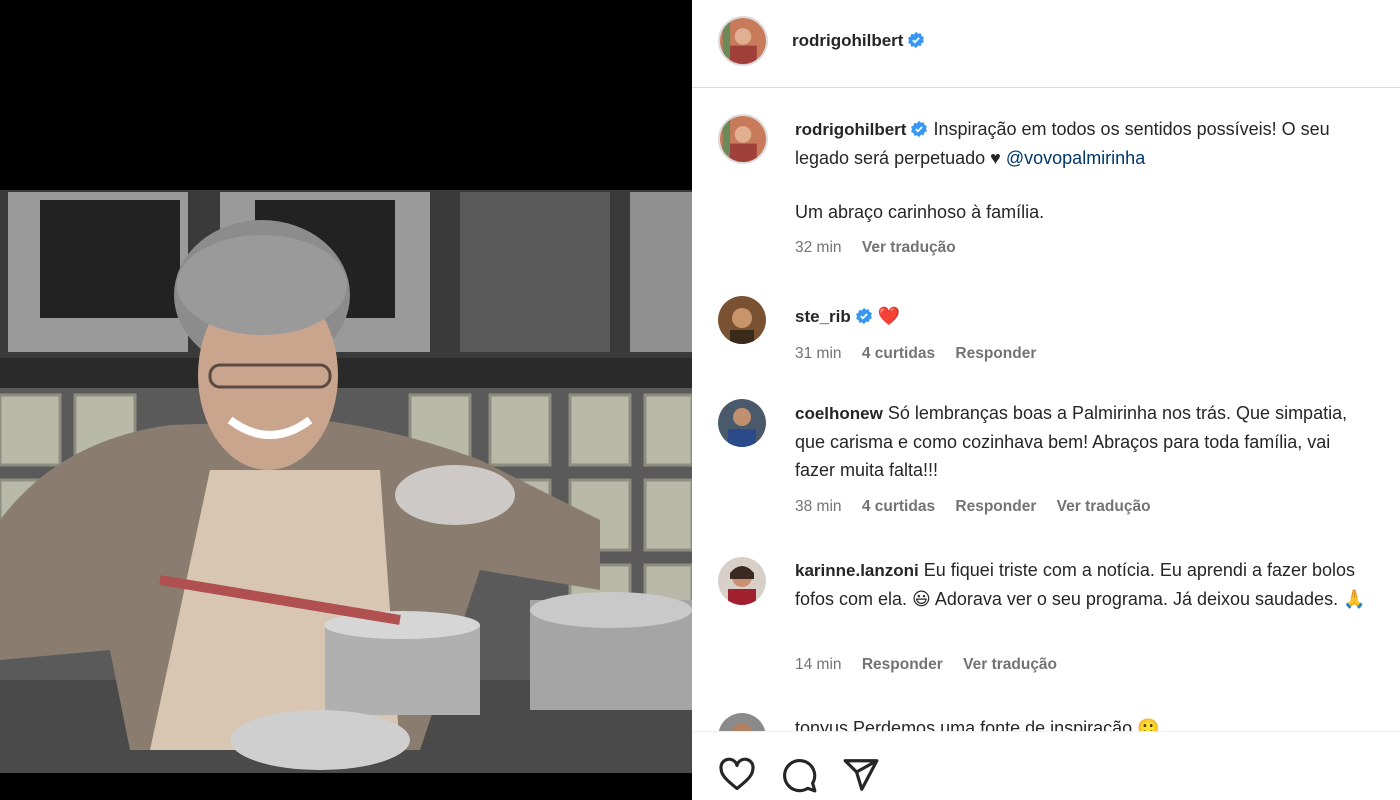 This screenshot has height=800, width=1400. What do you see at coordinates (737, 775) in the screenshot?
I see `heart-icon` at bounding box center [737, 775].